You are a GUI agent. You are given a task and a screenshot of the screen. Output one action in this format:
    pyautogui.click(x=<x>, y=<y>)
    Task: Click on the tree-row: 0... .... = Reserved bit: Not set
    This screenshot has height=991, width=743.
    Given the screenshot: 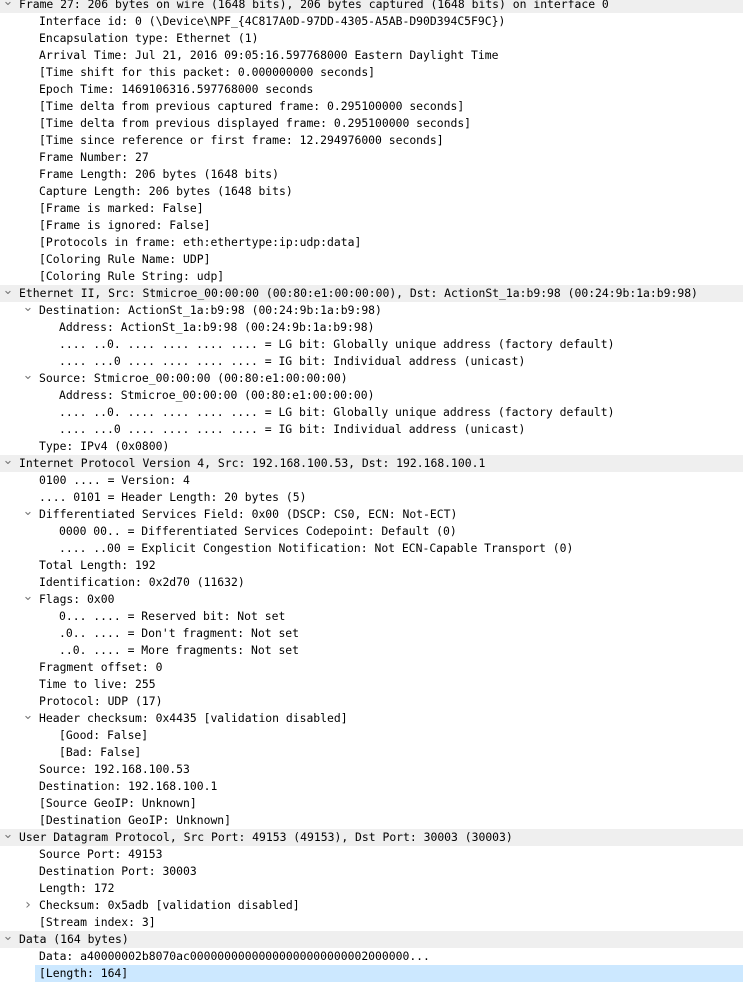 What is the action you would take?
    pyautogui.click(x=371, y=616)
    